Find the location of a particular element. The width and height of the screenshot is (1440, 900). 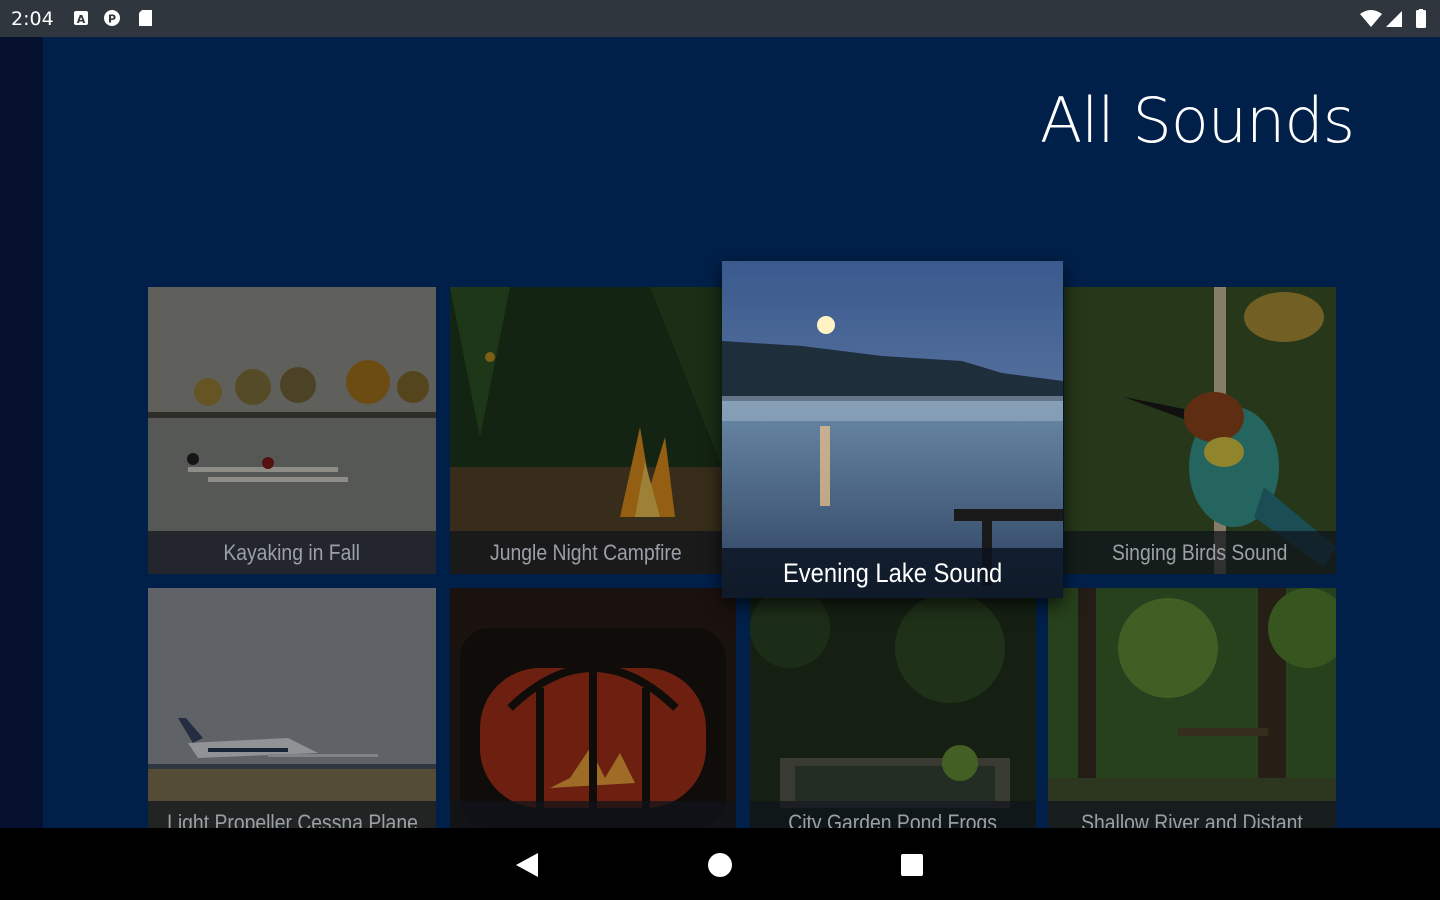

card-label-bar: Evening Lake Sound is located at coordinates (892, 573).